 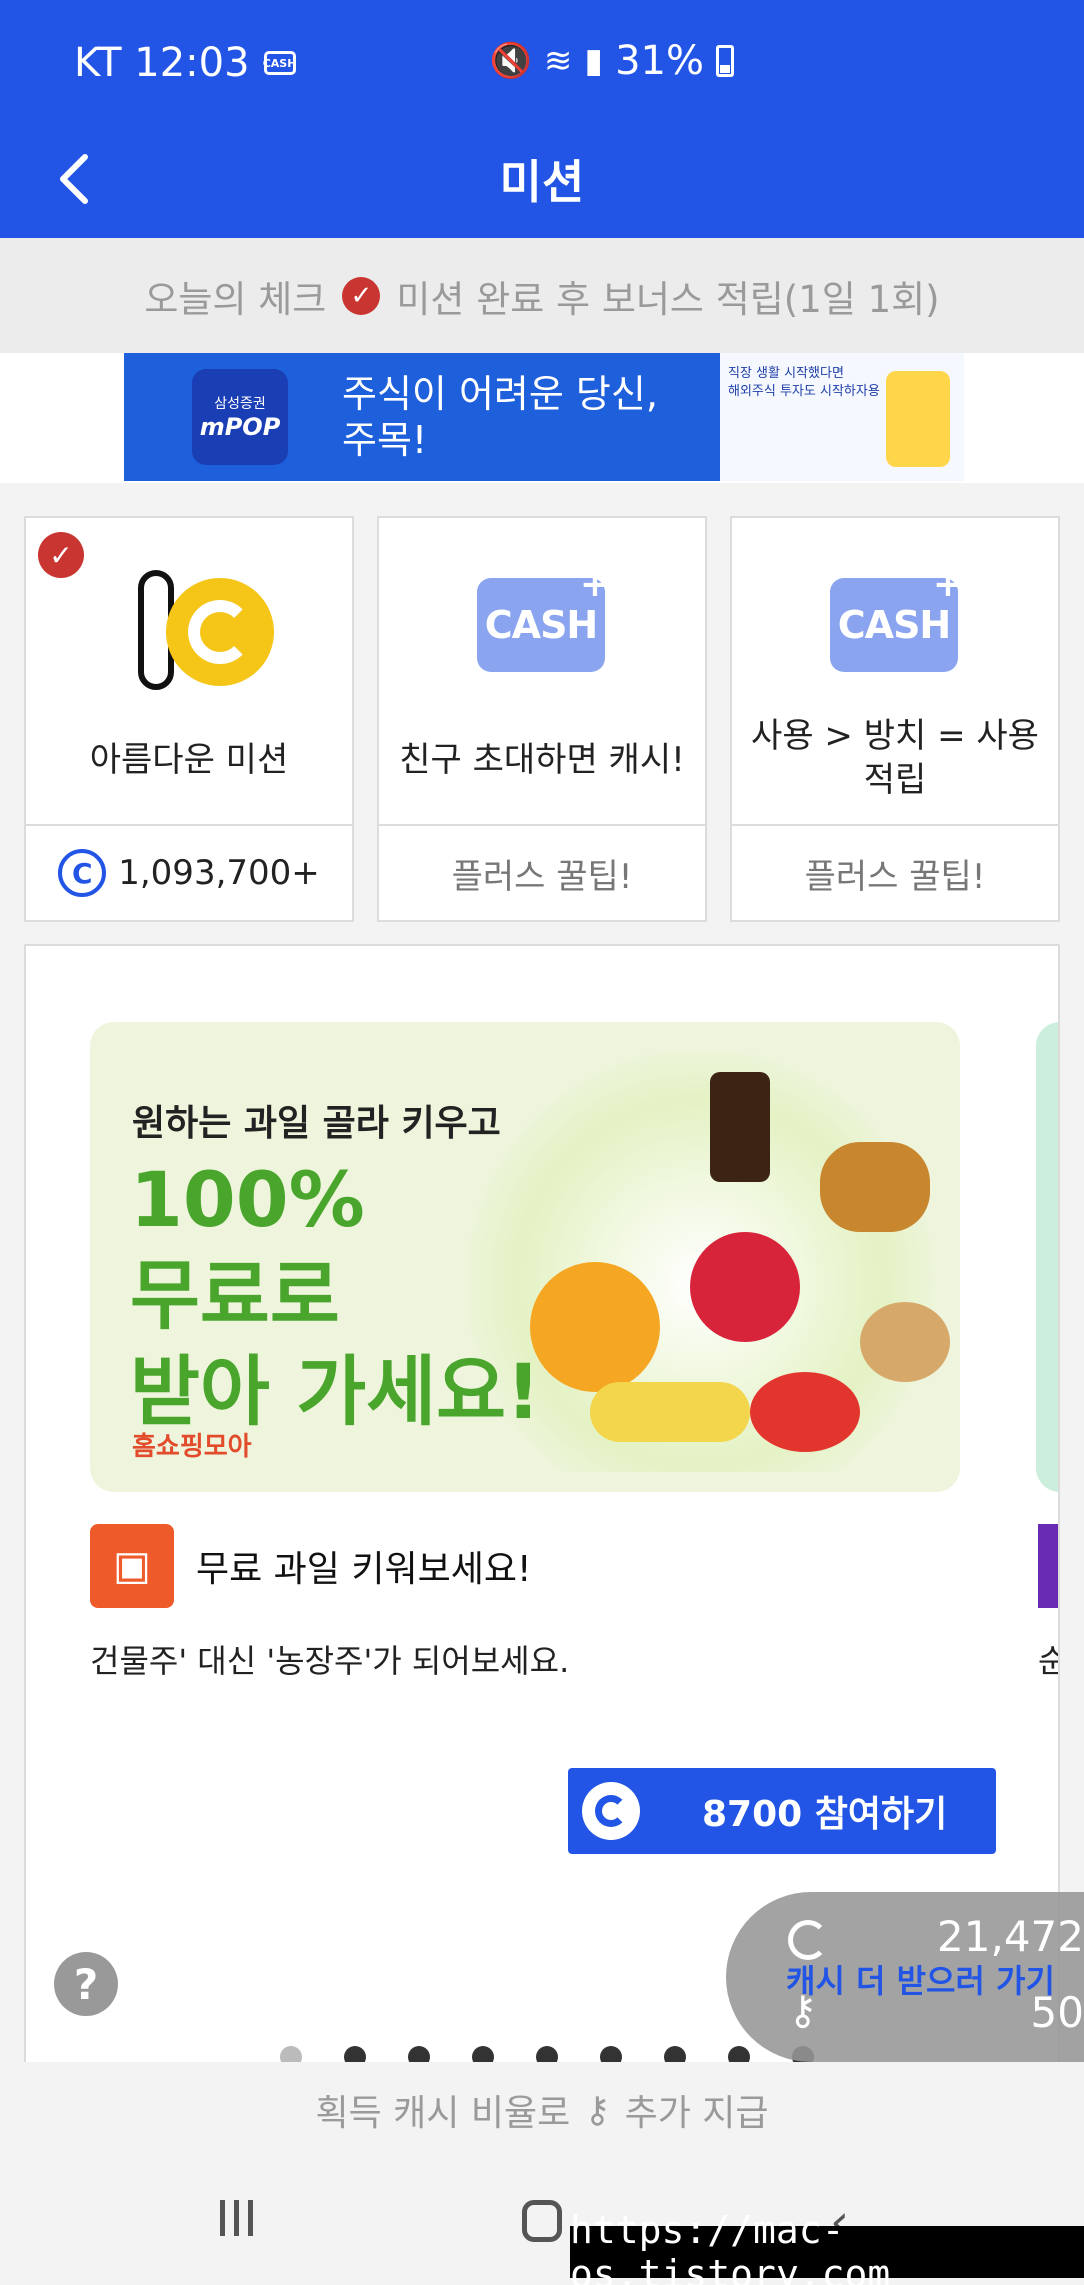 I want to click on coffee-image, so click(x=740, y=1127).